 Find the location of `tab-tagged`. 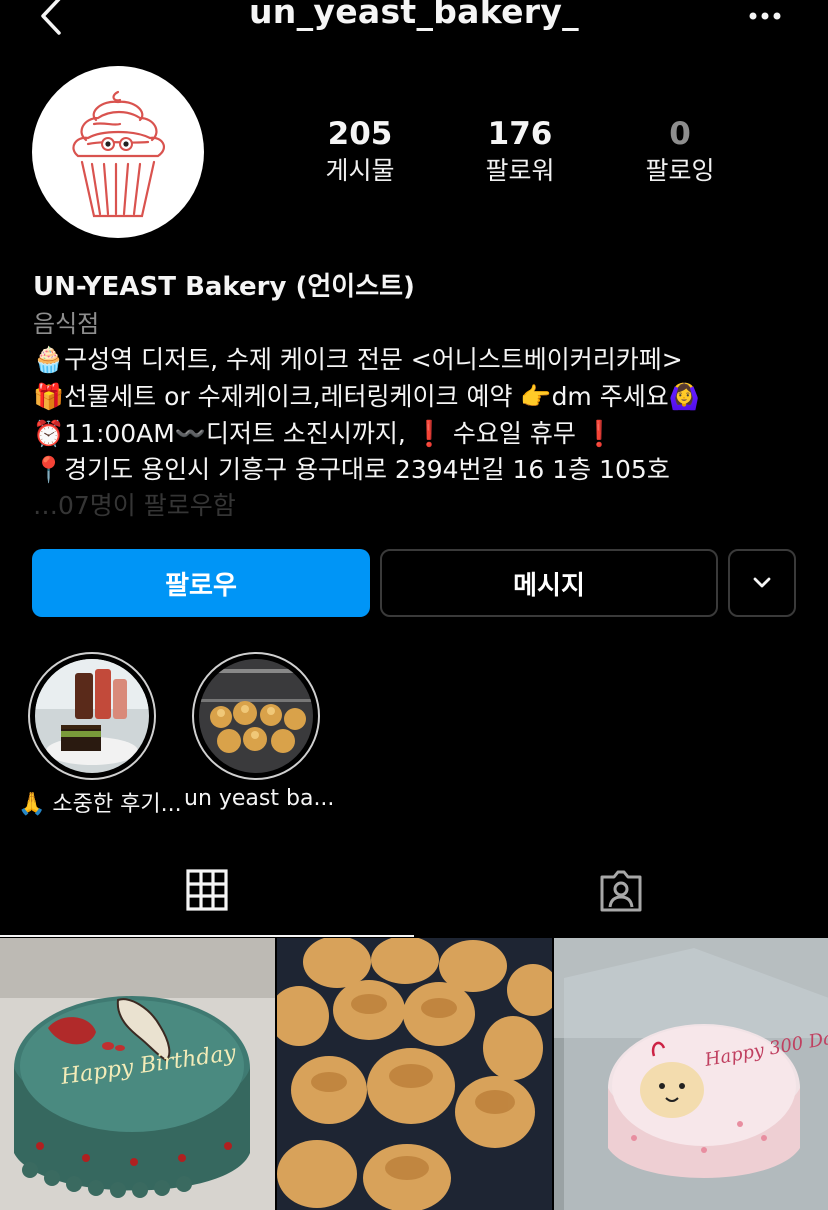

tab-tagged is located at coordinates (621, 891).